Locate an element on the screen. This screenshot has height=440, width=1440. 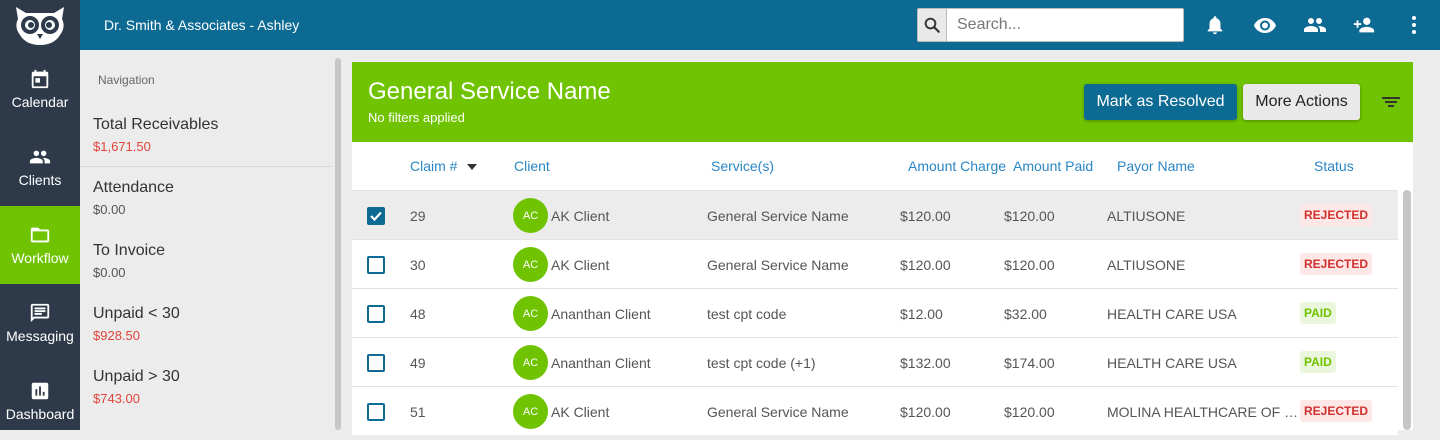
side-item-value: $928.50 is located at coordinates (116, 335).